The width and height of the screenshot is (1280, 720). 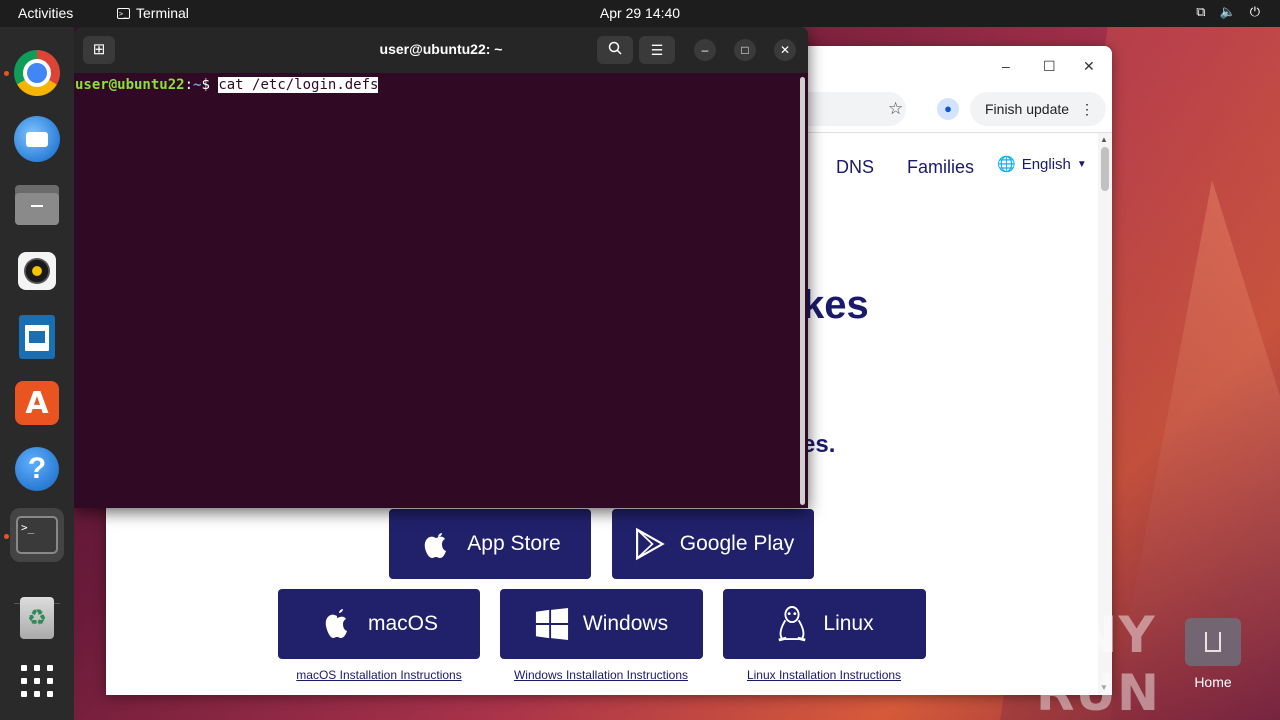 I want to click on windows-instructions-link: Windows Installation Instructions, so click(x=601, y=675).